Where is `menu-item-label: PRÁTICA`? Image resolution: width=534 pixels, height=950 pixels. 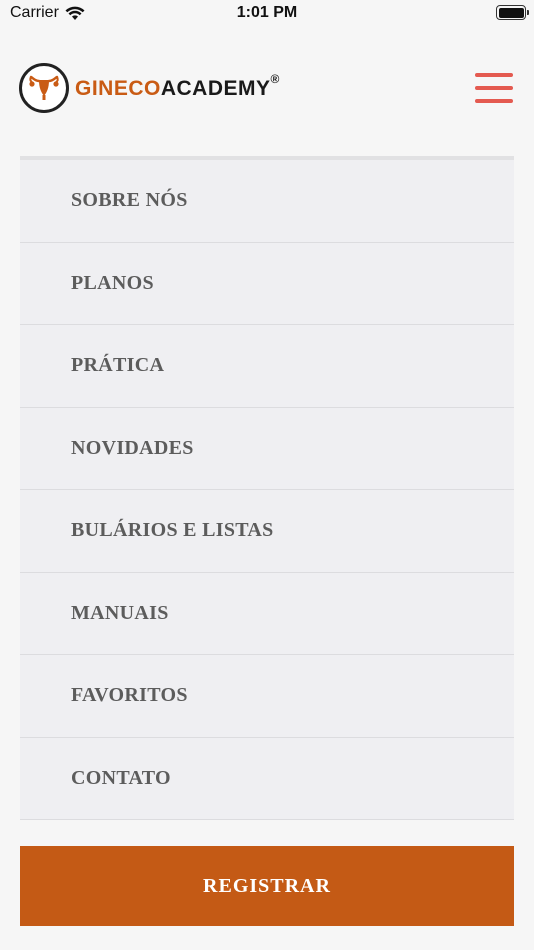
menu-item-label: PRÁTICA is located at coordinates (118, 365).